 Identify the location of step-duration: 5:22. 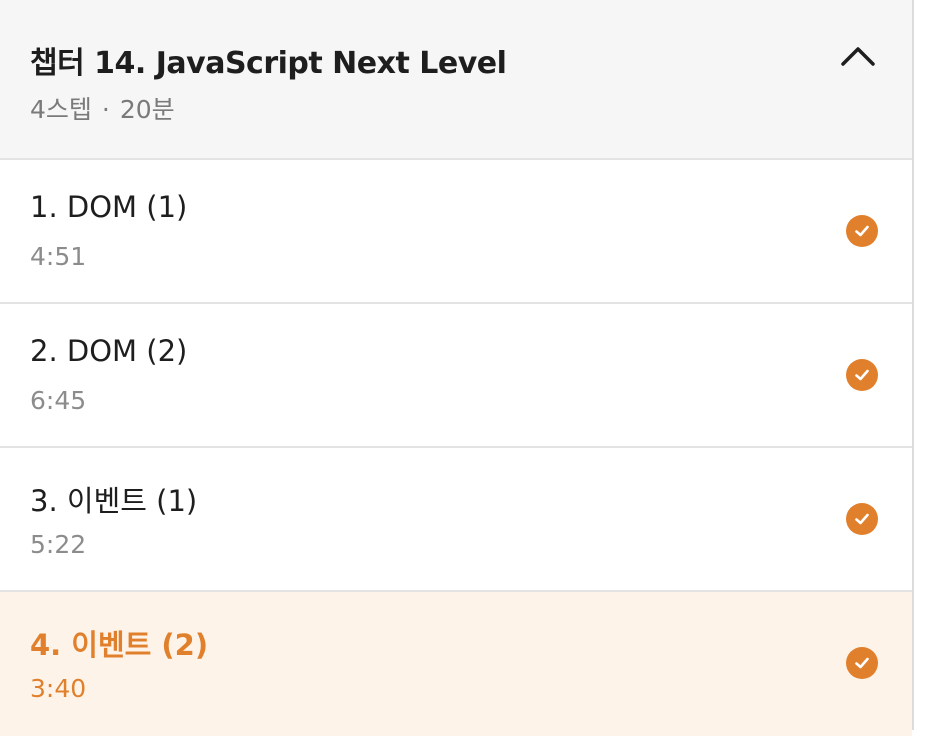
(58, 544).